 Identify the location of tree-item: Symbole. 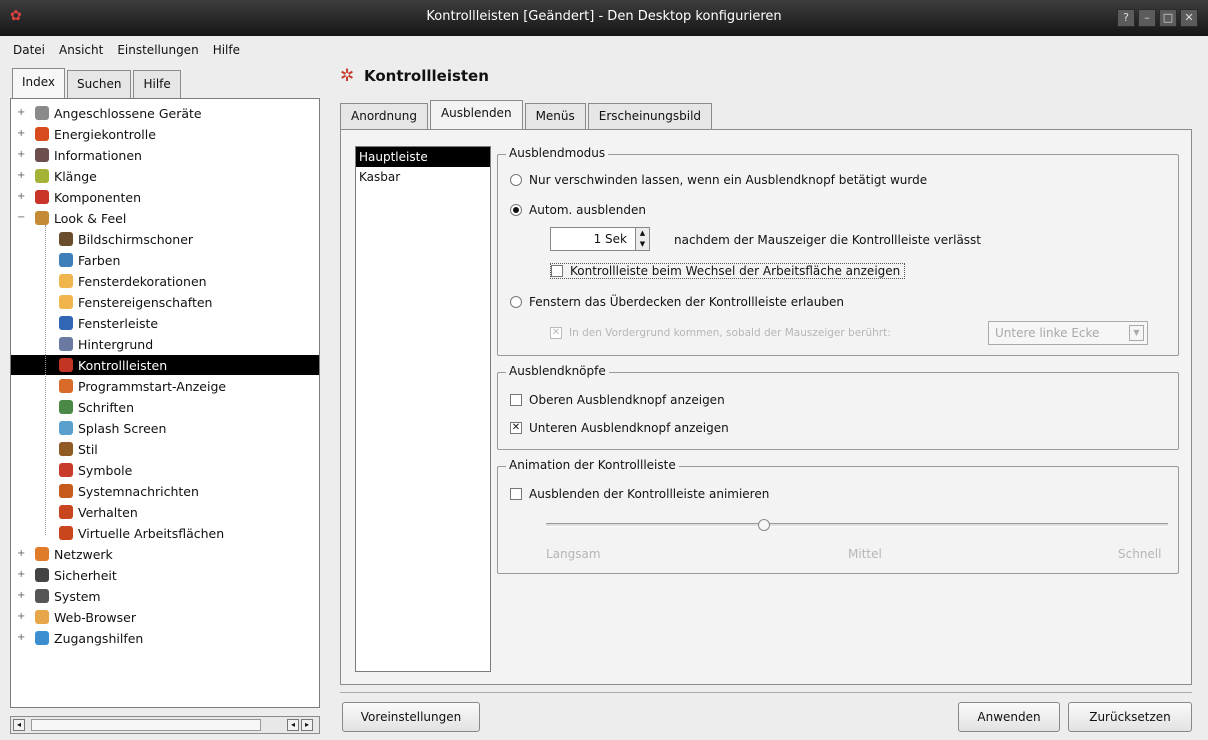
(71, 470).